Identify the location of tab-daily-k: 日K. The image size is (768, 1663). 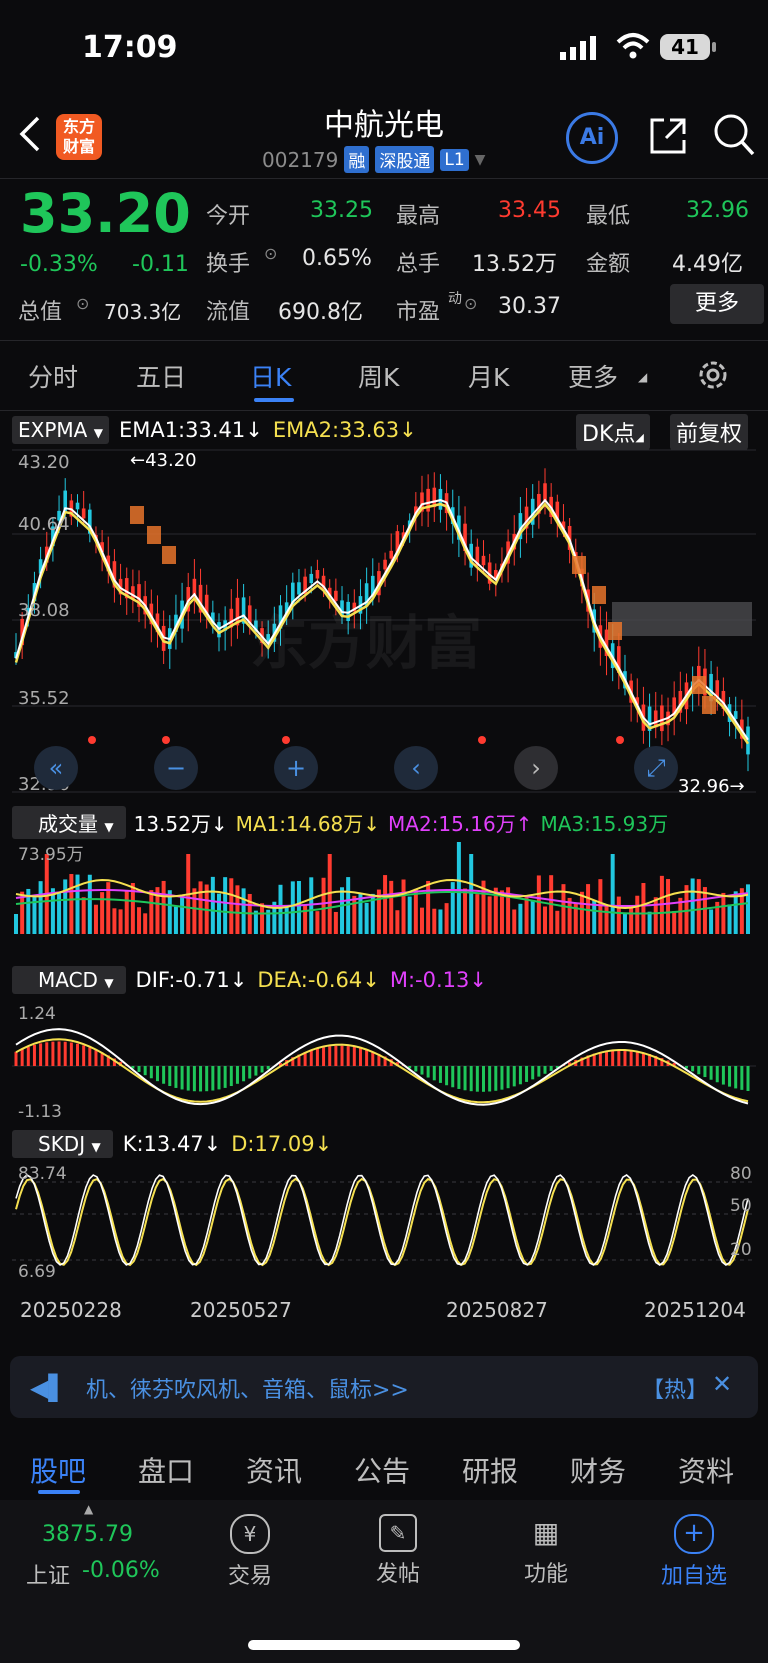
(270, 376).